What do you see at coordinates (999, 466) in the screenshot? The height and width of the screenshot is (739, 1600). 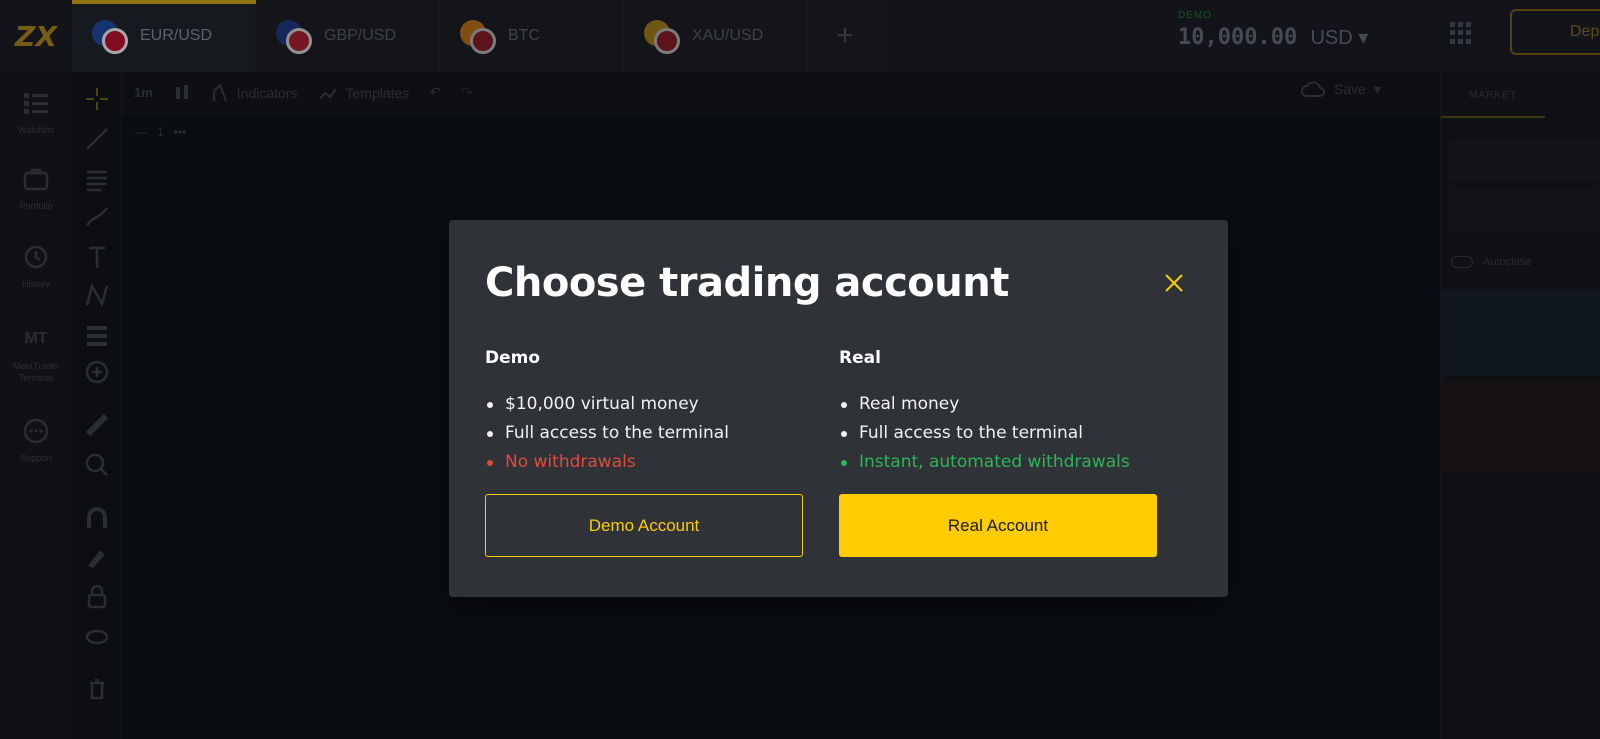 I see `list-item: Instant, automated withdrawals` at bounding box center [999, 466].